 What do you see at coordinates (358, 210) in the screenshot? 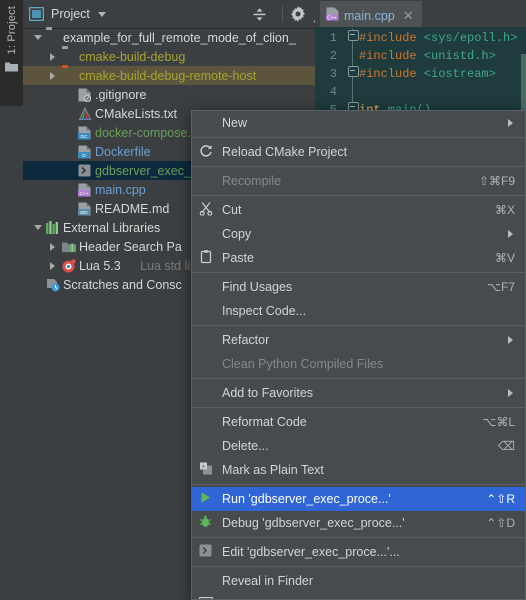
I see `menu-item: Cut ⌘X` at bounding box center [358, 210].